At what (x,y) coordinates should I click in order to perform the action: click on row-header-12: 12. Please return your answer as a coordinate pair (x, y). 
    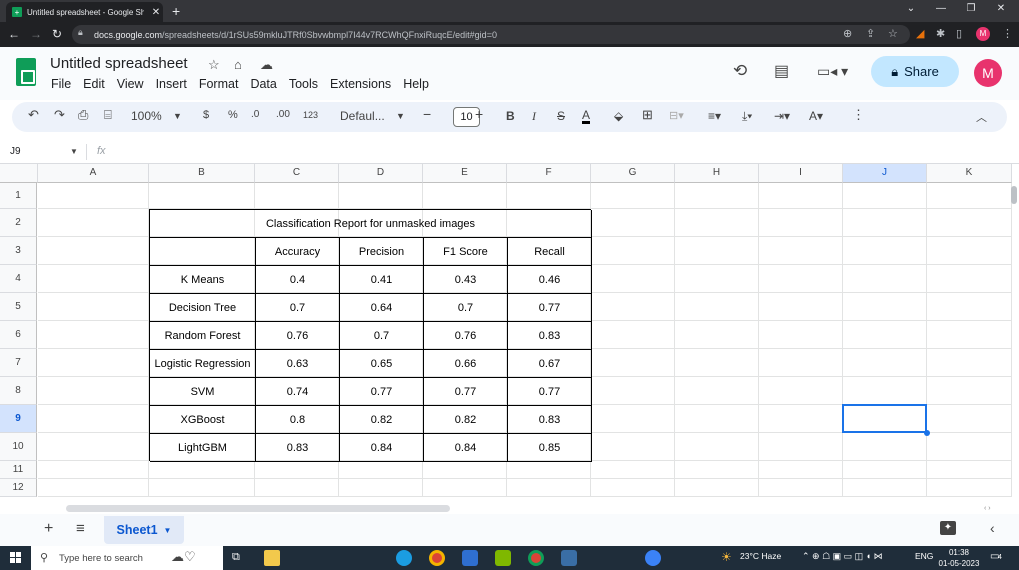
    Looking at the image, I should click on (18, 488).